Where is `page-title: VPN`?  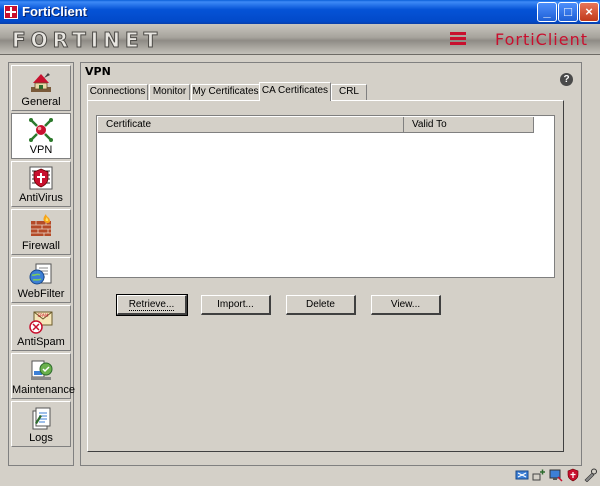
page-title: VPN is located at coordinates (98, 71).